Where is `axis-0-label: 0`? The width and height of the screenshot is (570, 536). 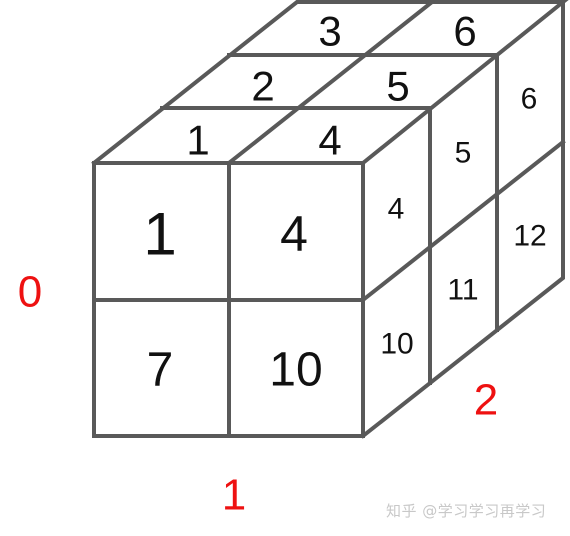 axis-0-label: 0 is located at coordinates (30, 292).